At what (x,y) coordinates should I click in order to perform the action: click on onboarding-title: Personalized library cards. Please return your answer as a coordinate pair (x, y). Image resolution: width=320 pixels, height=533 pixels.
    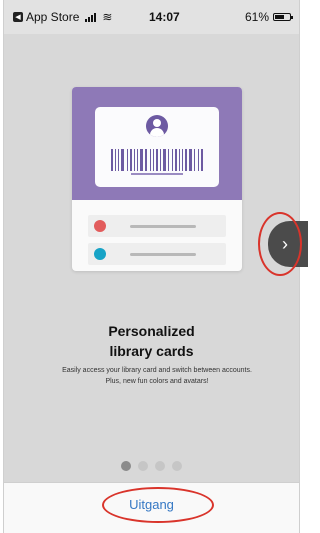
    Looking at the image, I should click on (151, 341).